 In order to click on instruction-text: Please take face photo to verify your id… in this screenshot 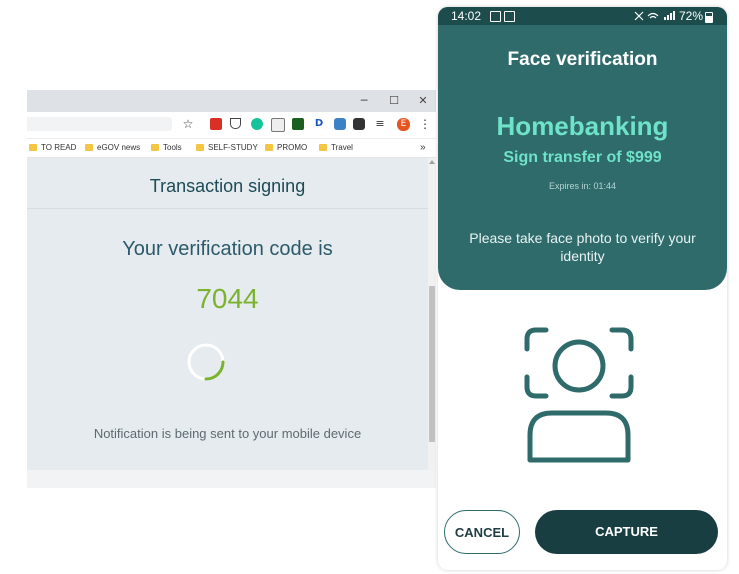, I will do `click(582, 247)`.